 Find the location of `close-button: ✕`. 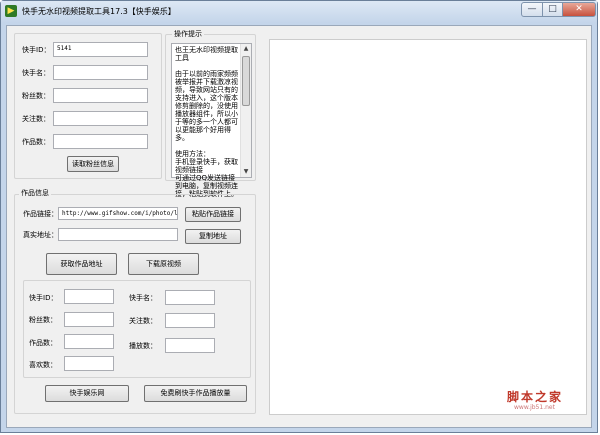

close-button: ✕ is located at coordinates (579, 9).